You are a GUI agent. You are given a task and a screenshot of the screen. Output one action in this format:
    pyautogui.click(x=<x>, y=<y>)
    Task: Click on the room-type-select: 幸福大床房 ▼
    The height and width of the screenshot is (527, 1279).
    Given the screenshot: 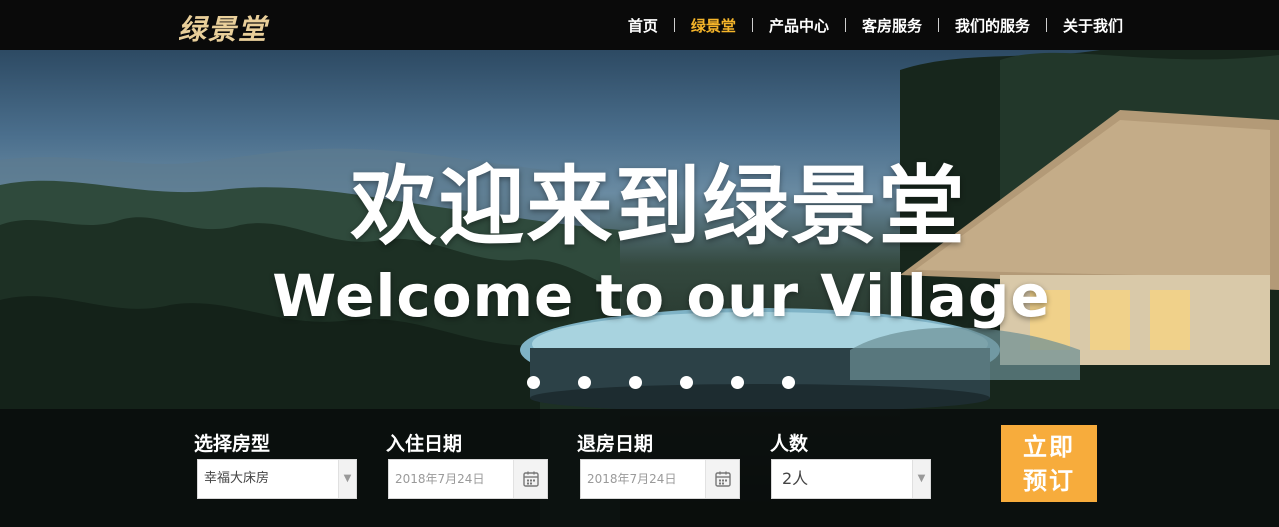 What is the action you would take?
    pyautogui.click(x=277, y=479)
    